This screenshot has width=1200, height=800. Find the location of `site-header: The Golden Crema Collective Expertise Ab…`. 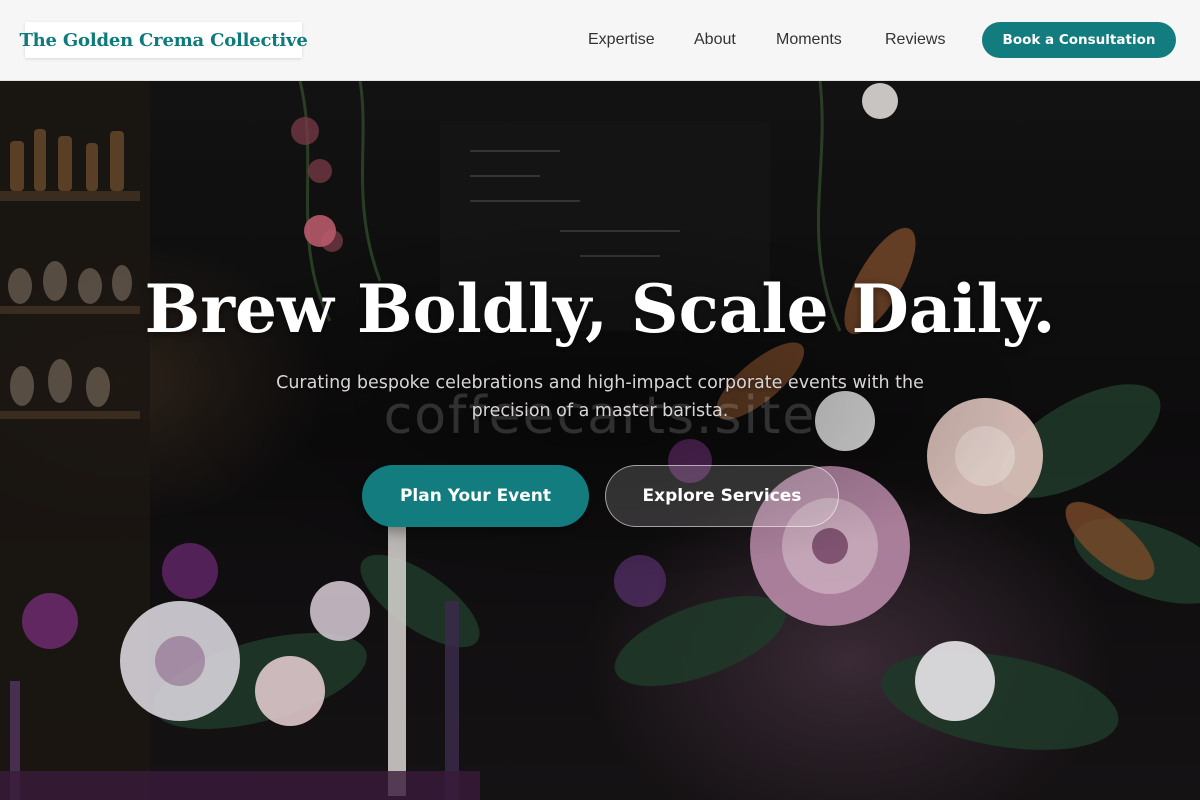

site-header: The Golden Crema Collective Expertise Ab… is located at coordinates (600, 40).